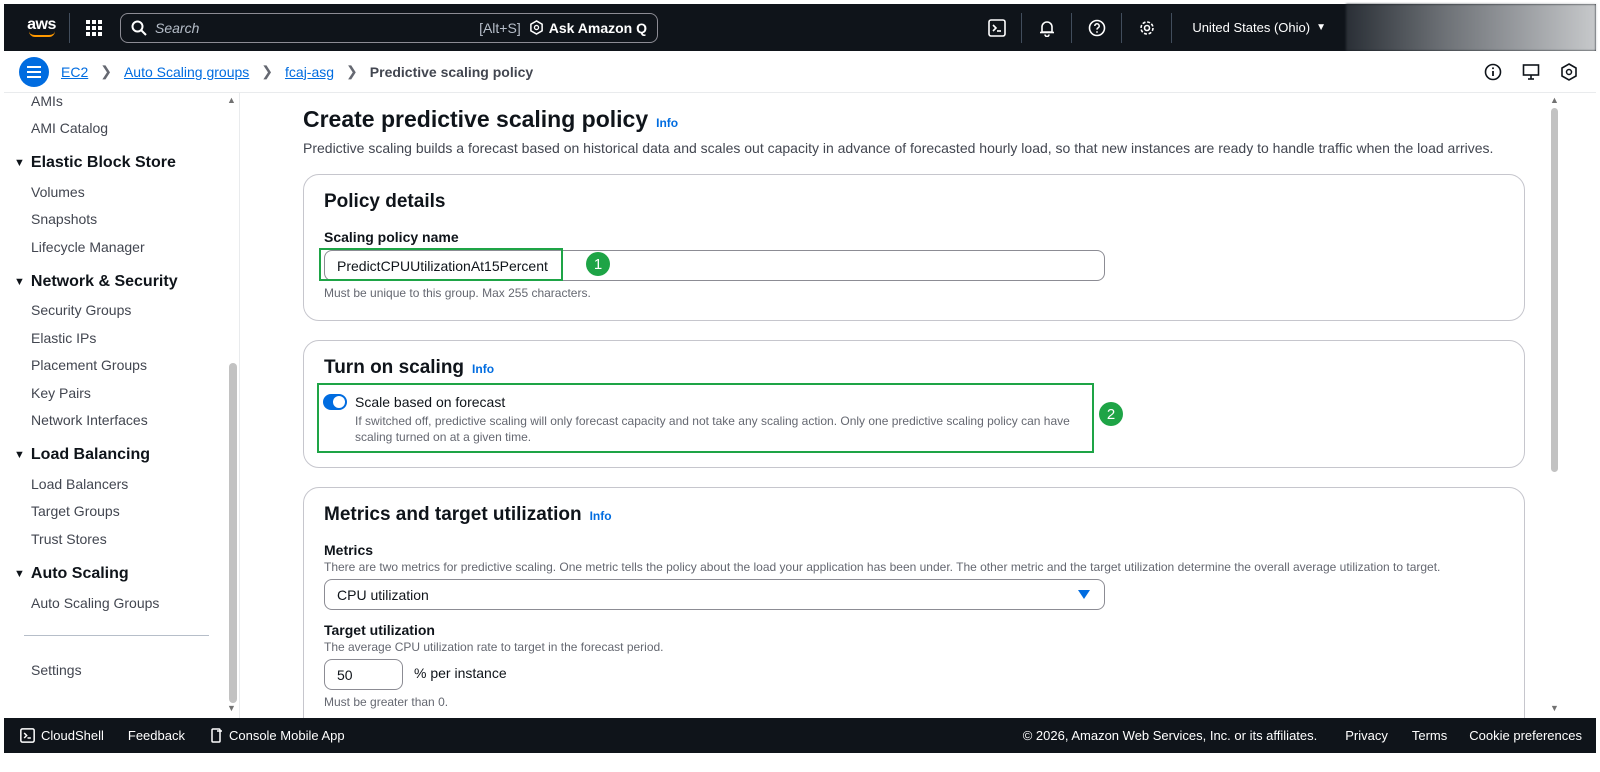 The image size is (1600, 772). What do you see at coordinates (1429, 735) in the screenshot?
I see `terms-link: Terms` at bounding box center [1429, 735].